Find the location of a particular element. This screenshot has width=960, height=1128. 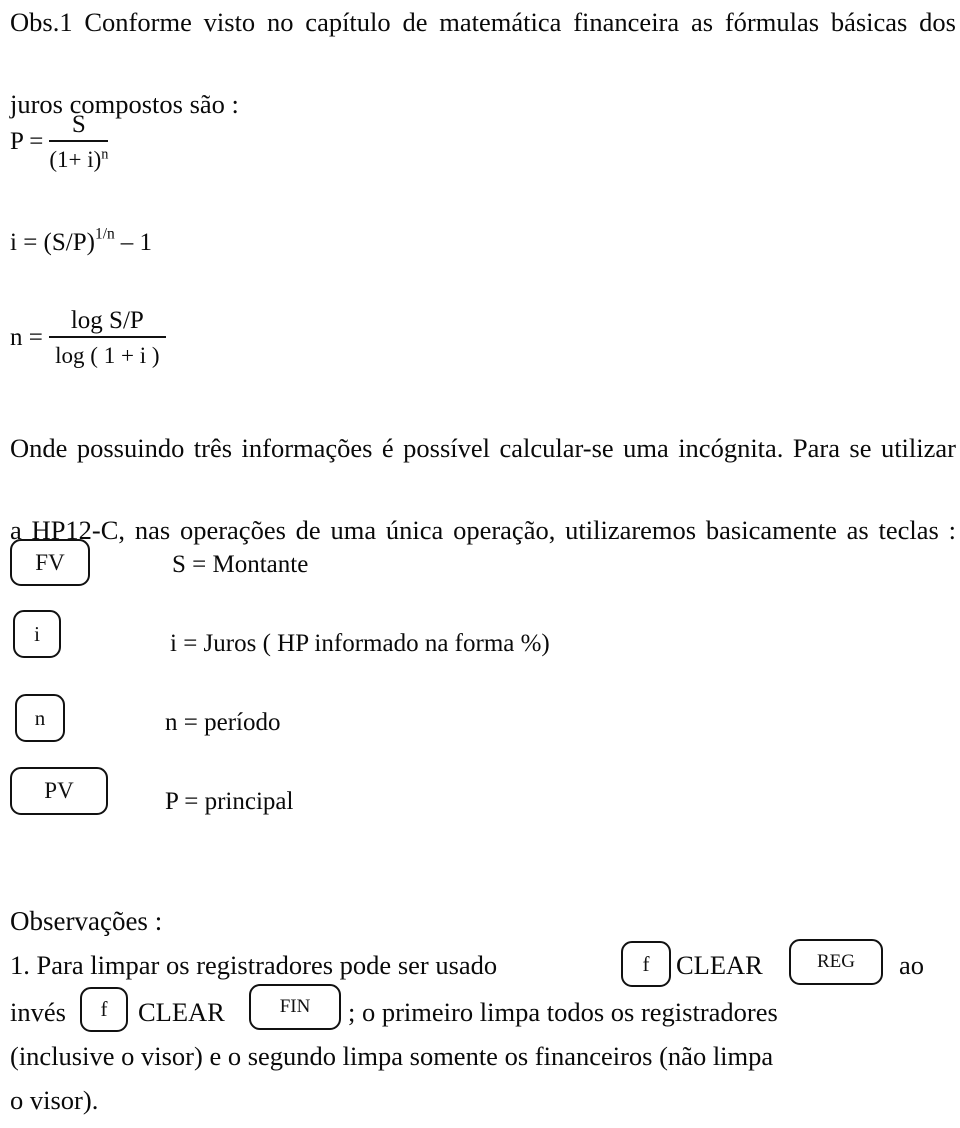

observations-title: Observações : is located at coordinates (86, 921).